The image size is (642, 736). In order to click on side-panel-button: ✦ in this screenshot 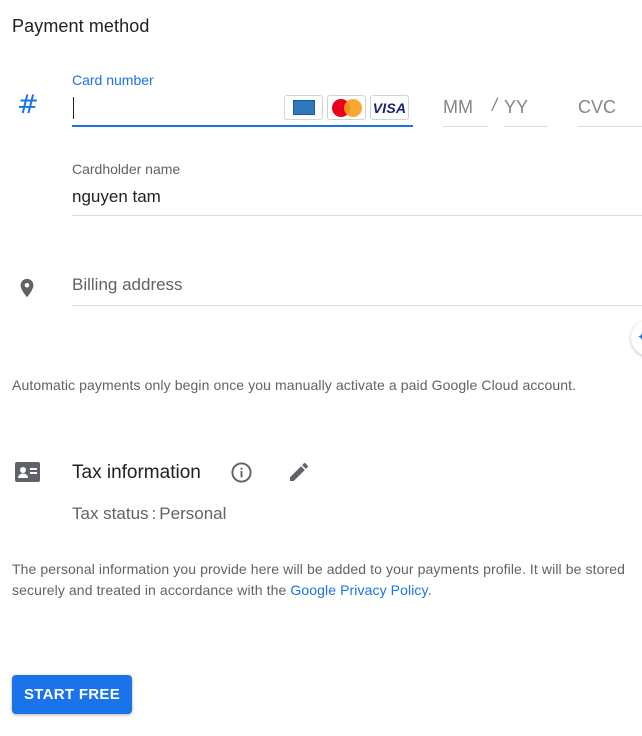, I will do `click(636, 338)`.